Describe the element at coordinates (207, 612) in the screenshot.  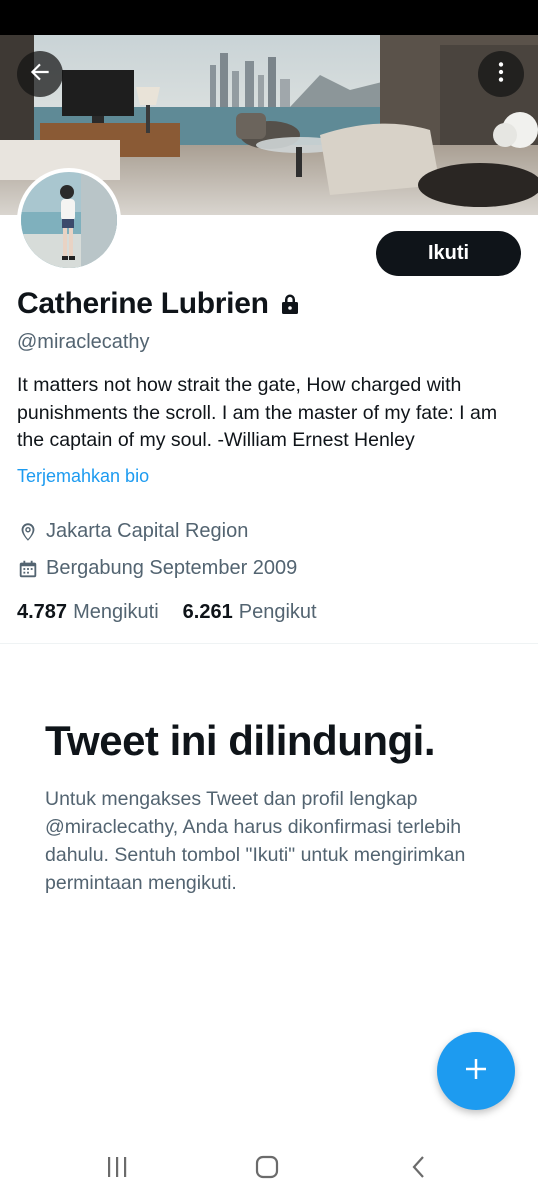
I see `followers-count: 6.261` at that location.